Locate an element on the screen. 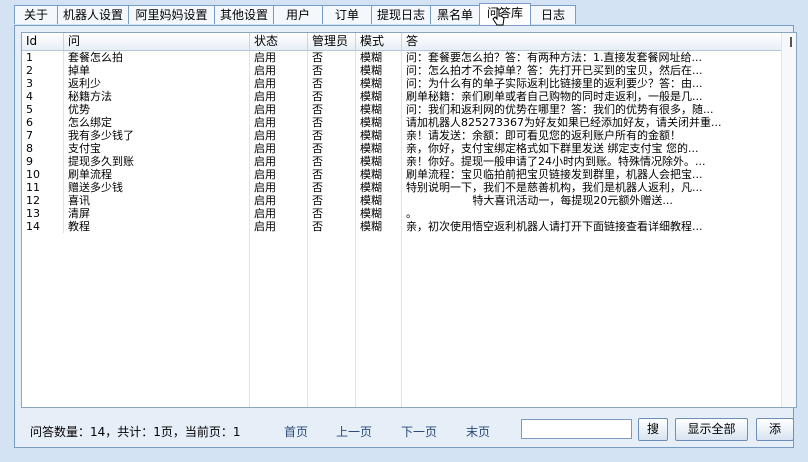 This screenshot has height=462, width=808. cell-id: 4 is located at coordinates (43, 96).